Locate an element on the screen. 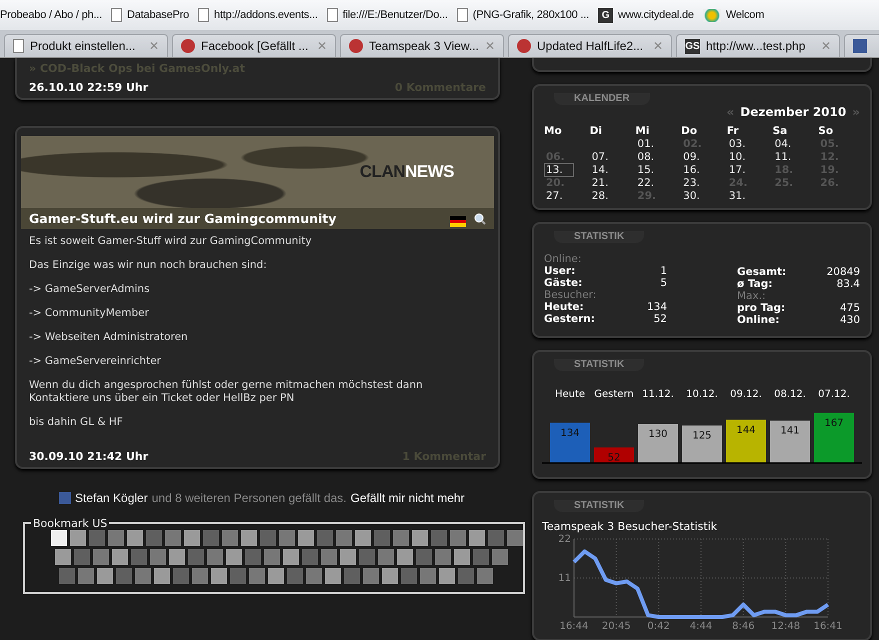 The image size is (879, 640). bar-value-label: 141 is located at coordinates (790, 431).